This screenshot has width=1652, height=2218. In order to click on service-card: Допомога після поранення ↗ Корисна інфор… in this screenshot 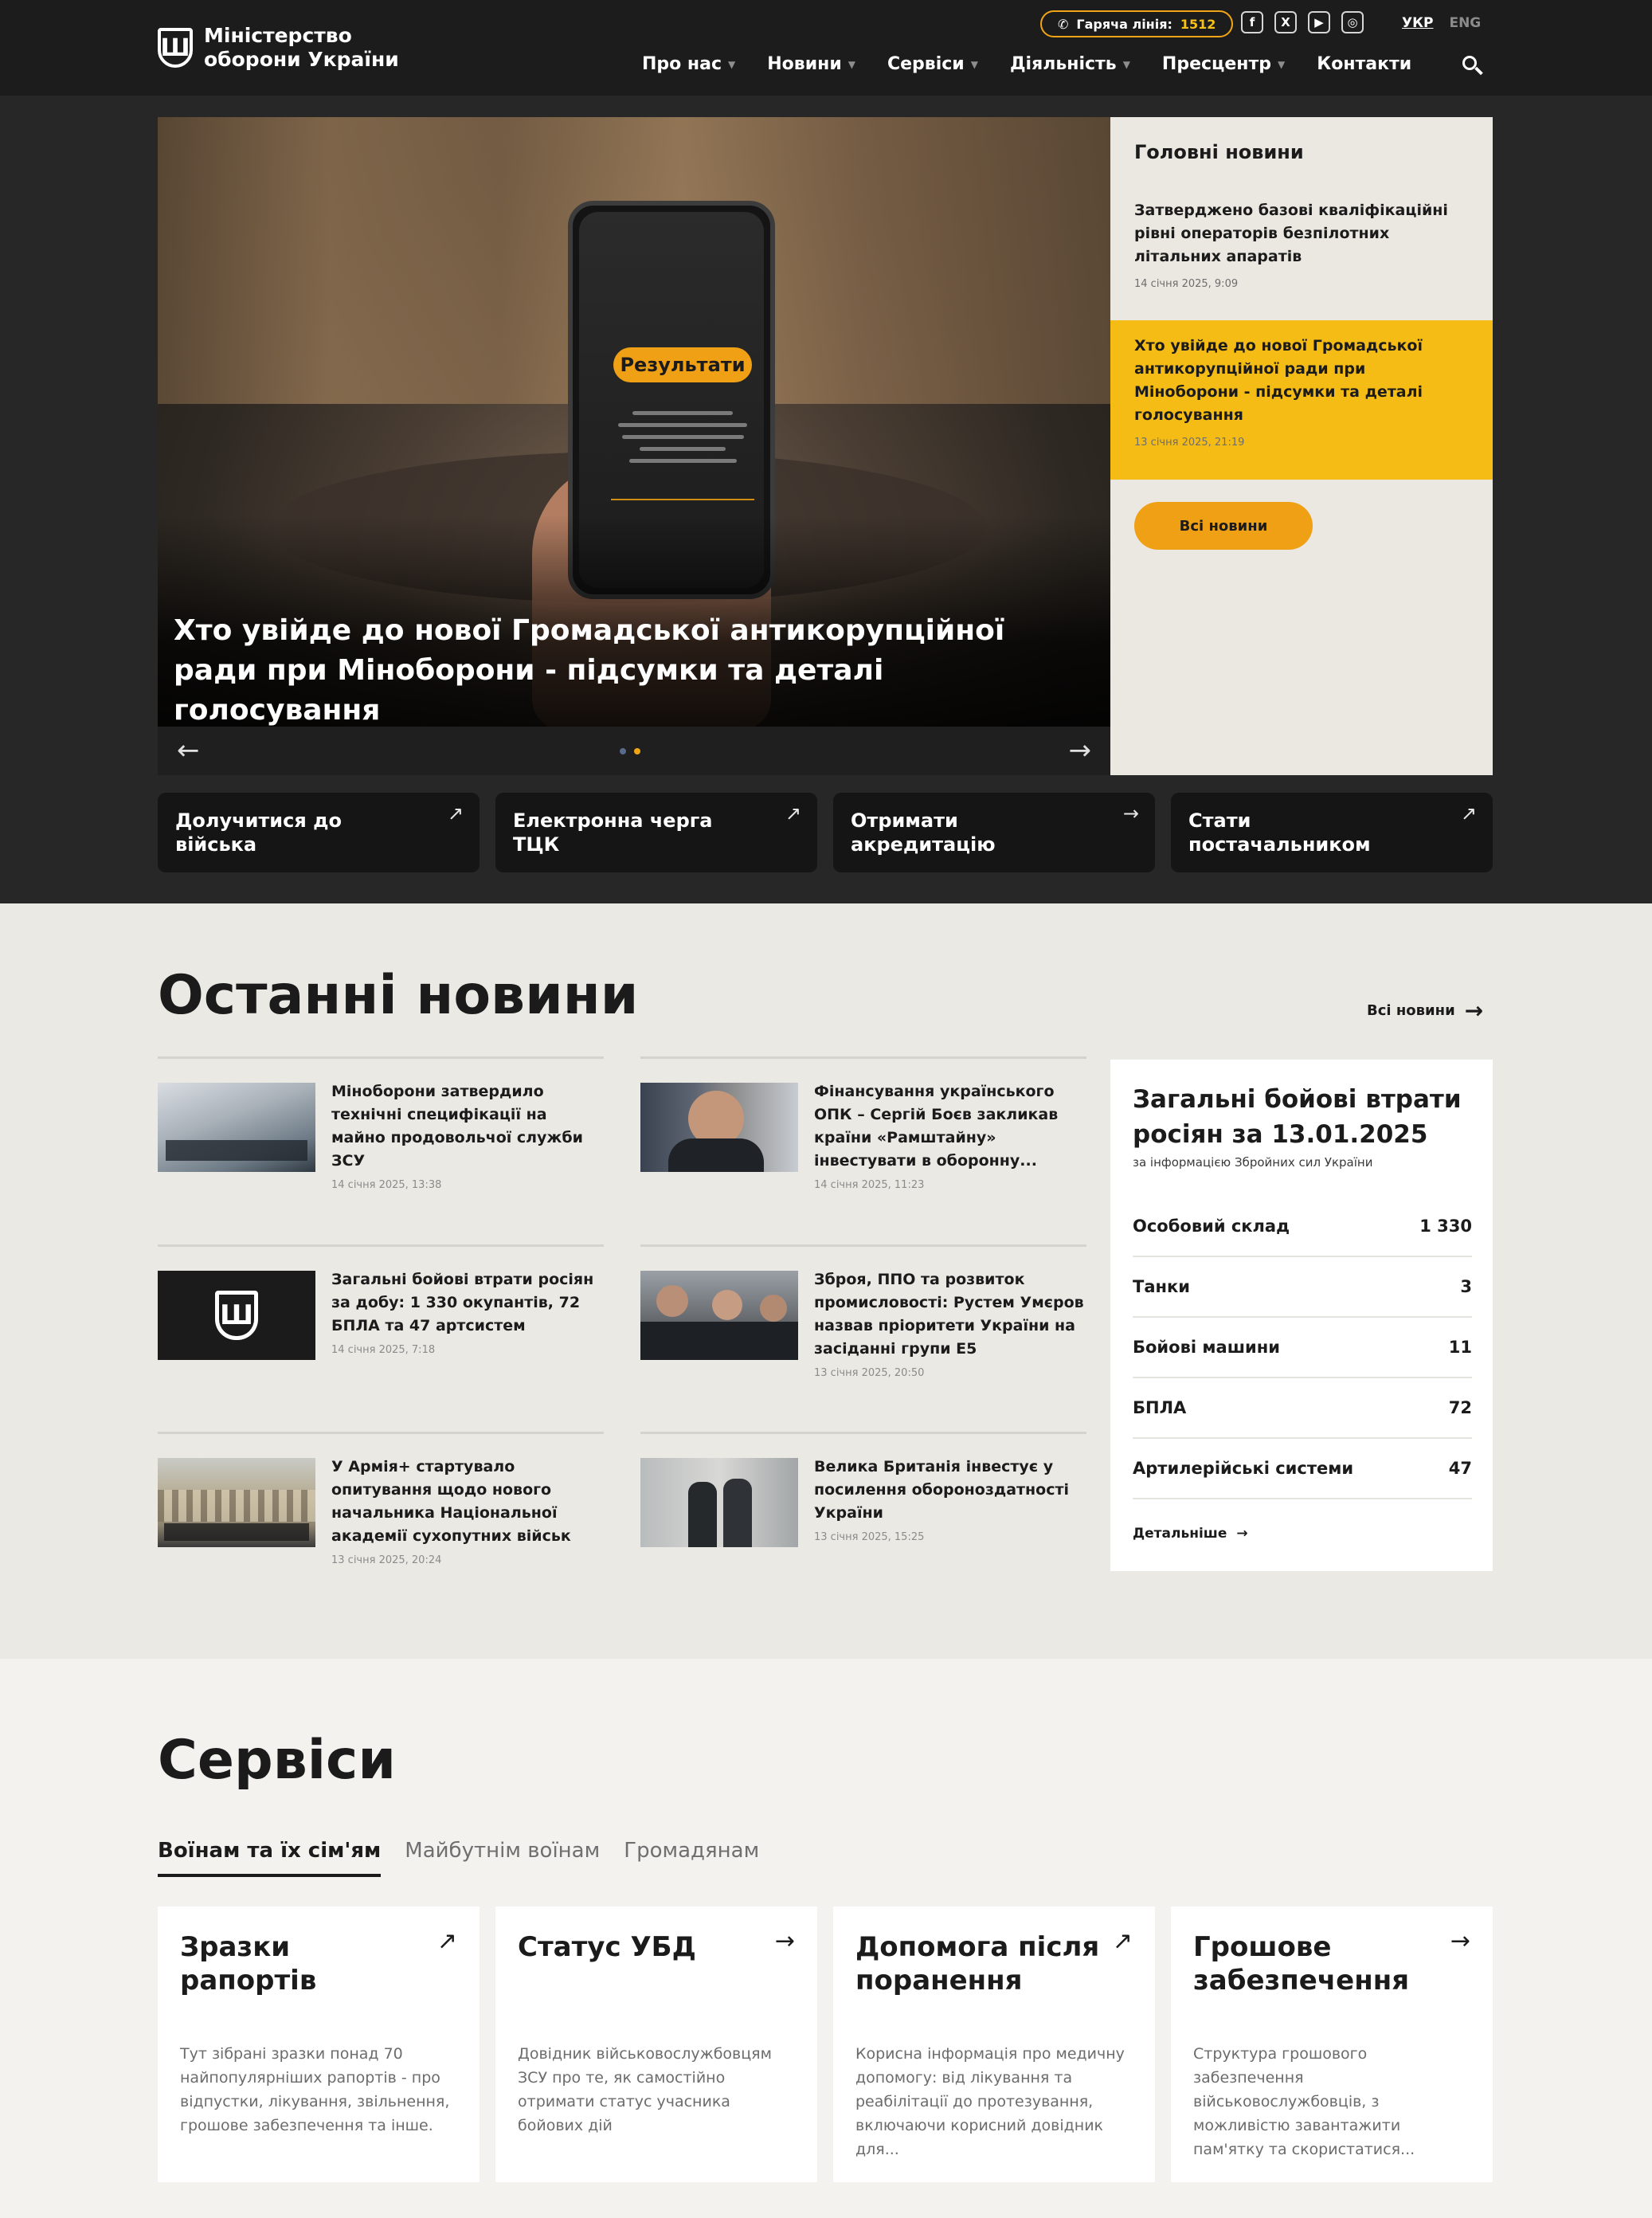, I will do `click(994, 2044)`.